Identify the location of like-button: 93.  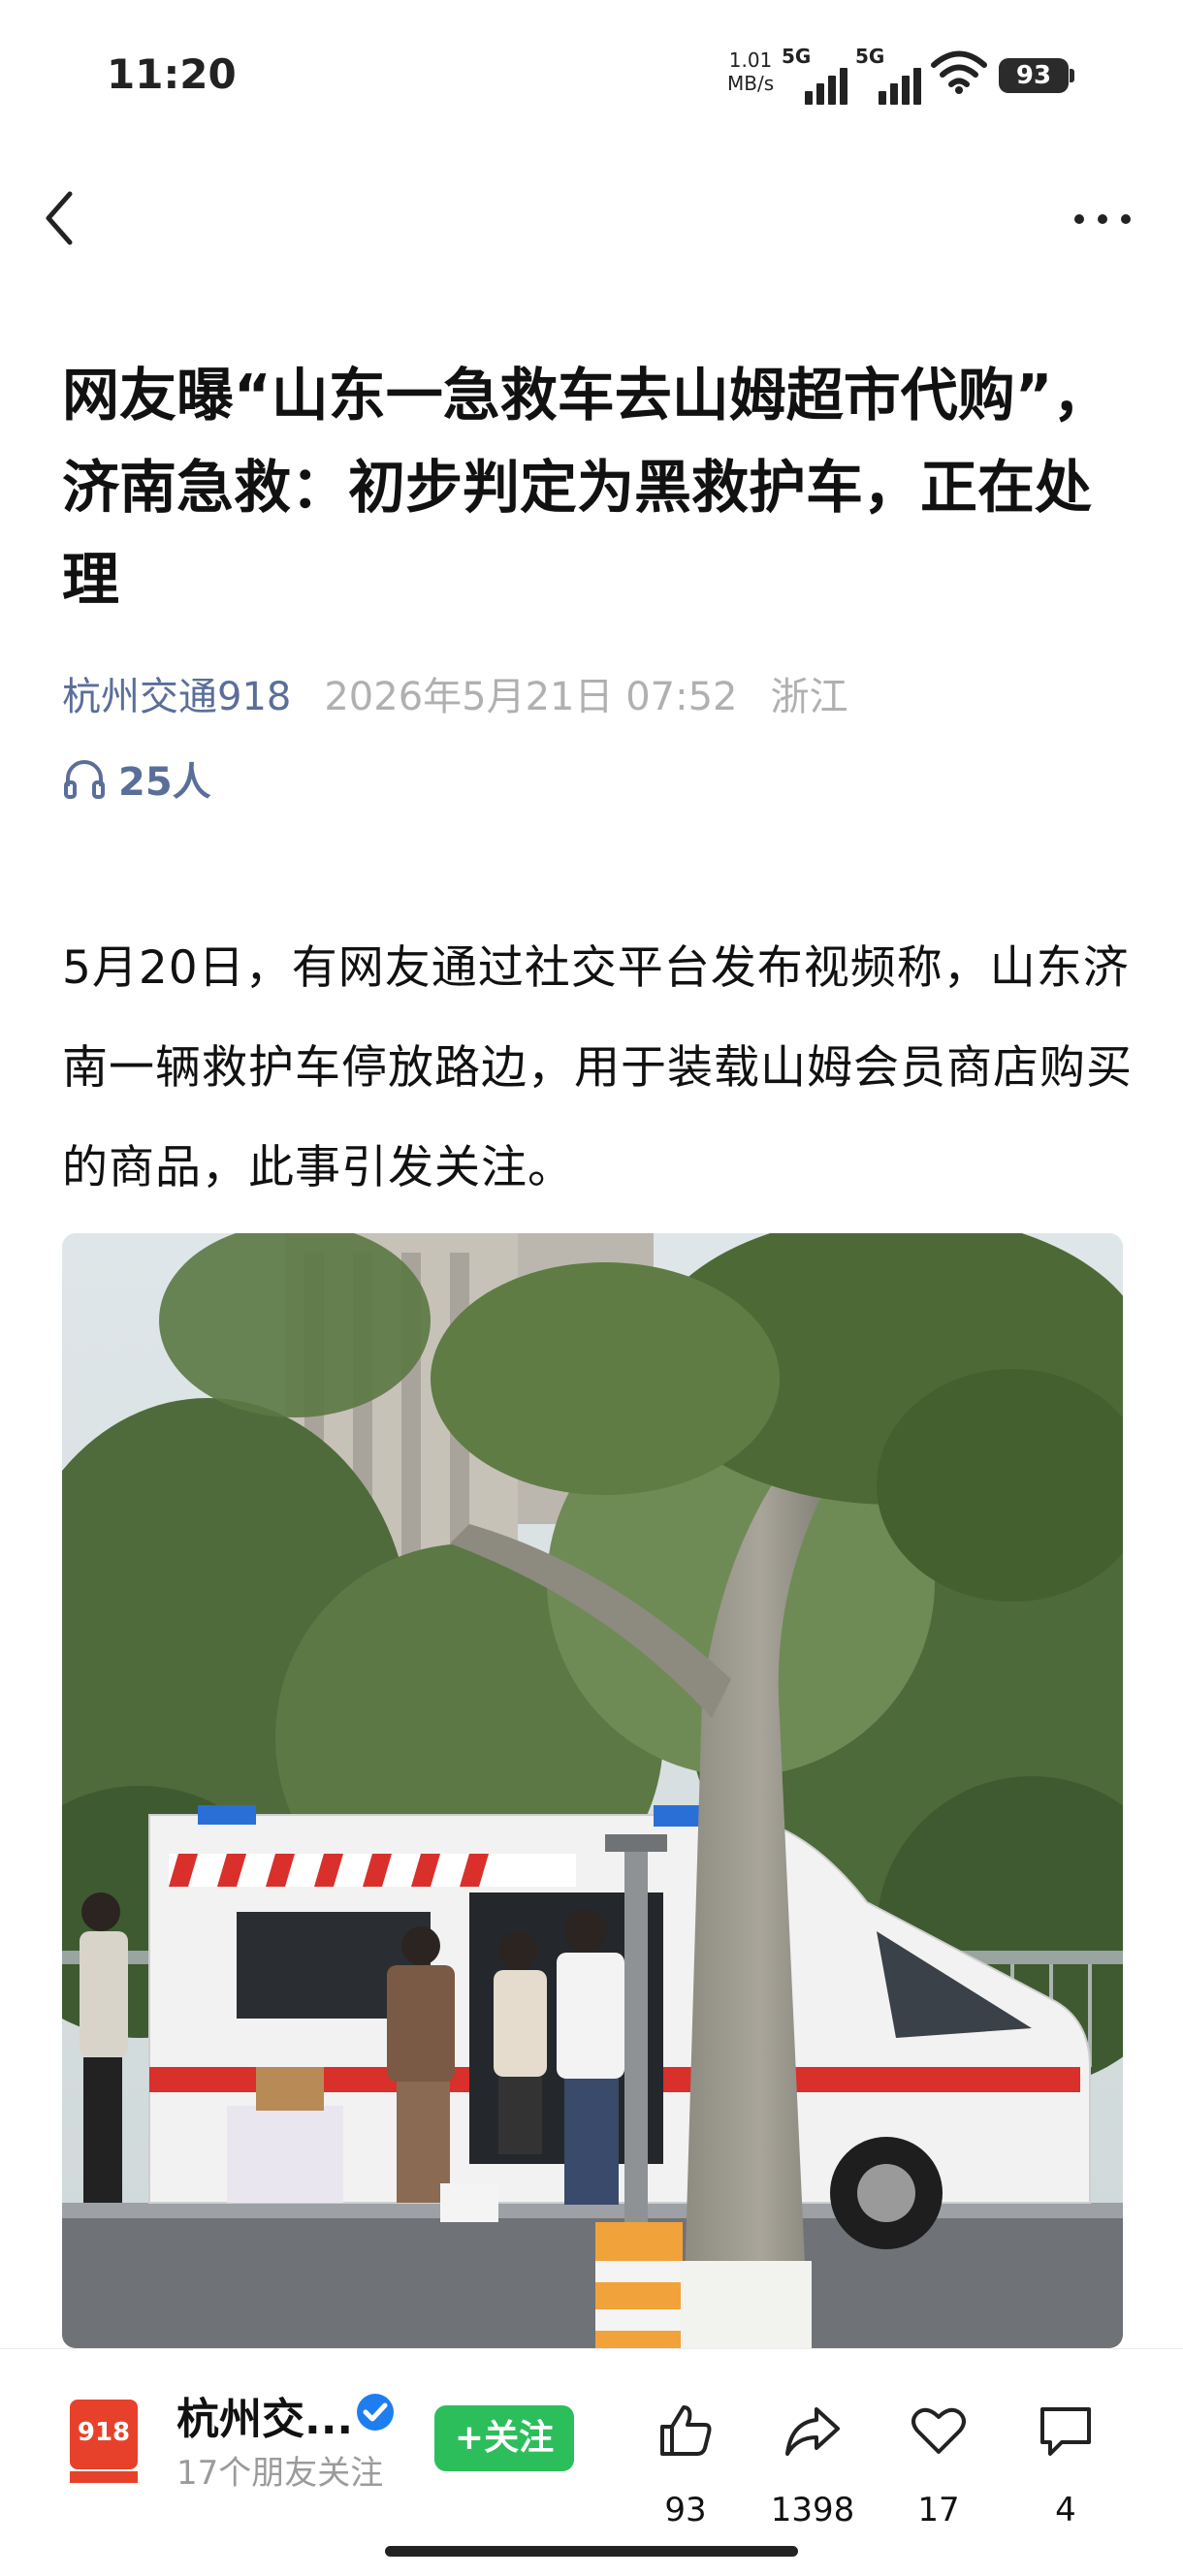
(685, 2451).